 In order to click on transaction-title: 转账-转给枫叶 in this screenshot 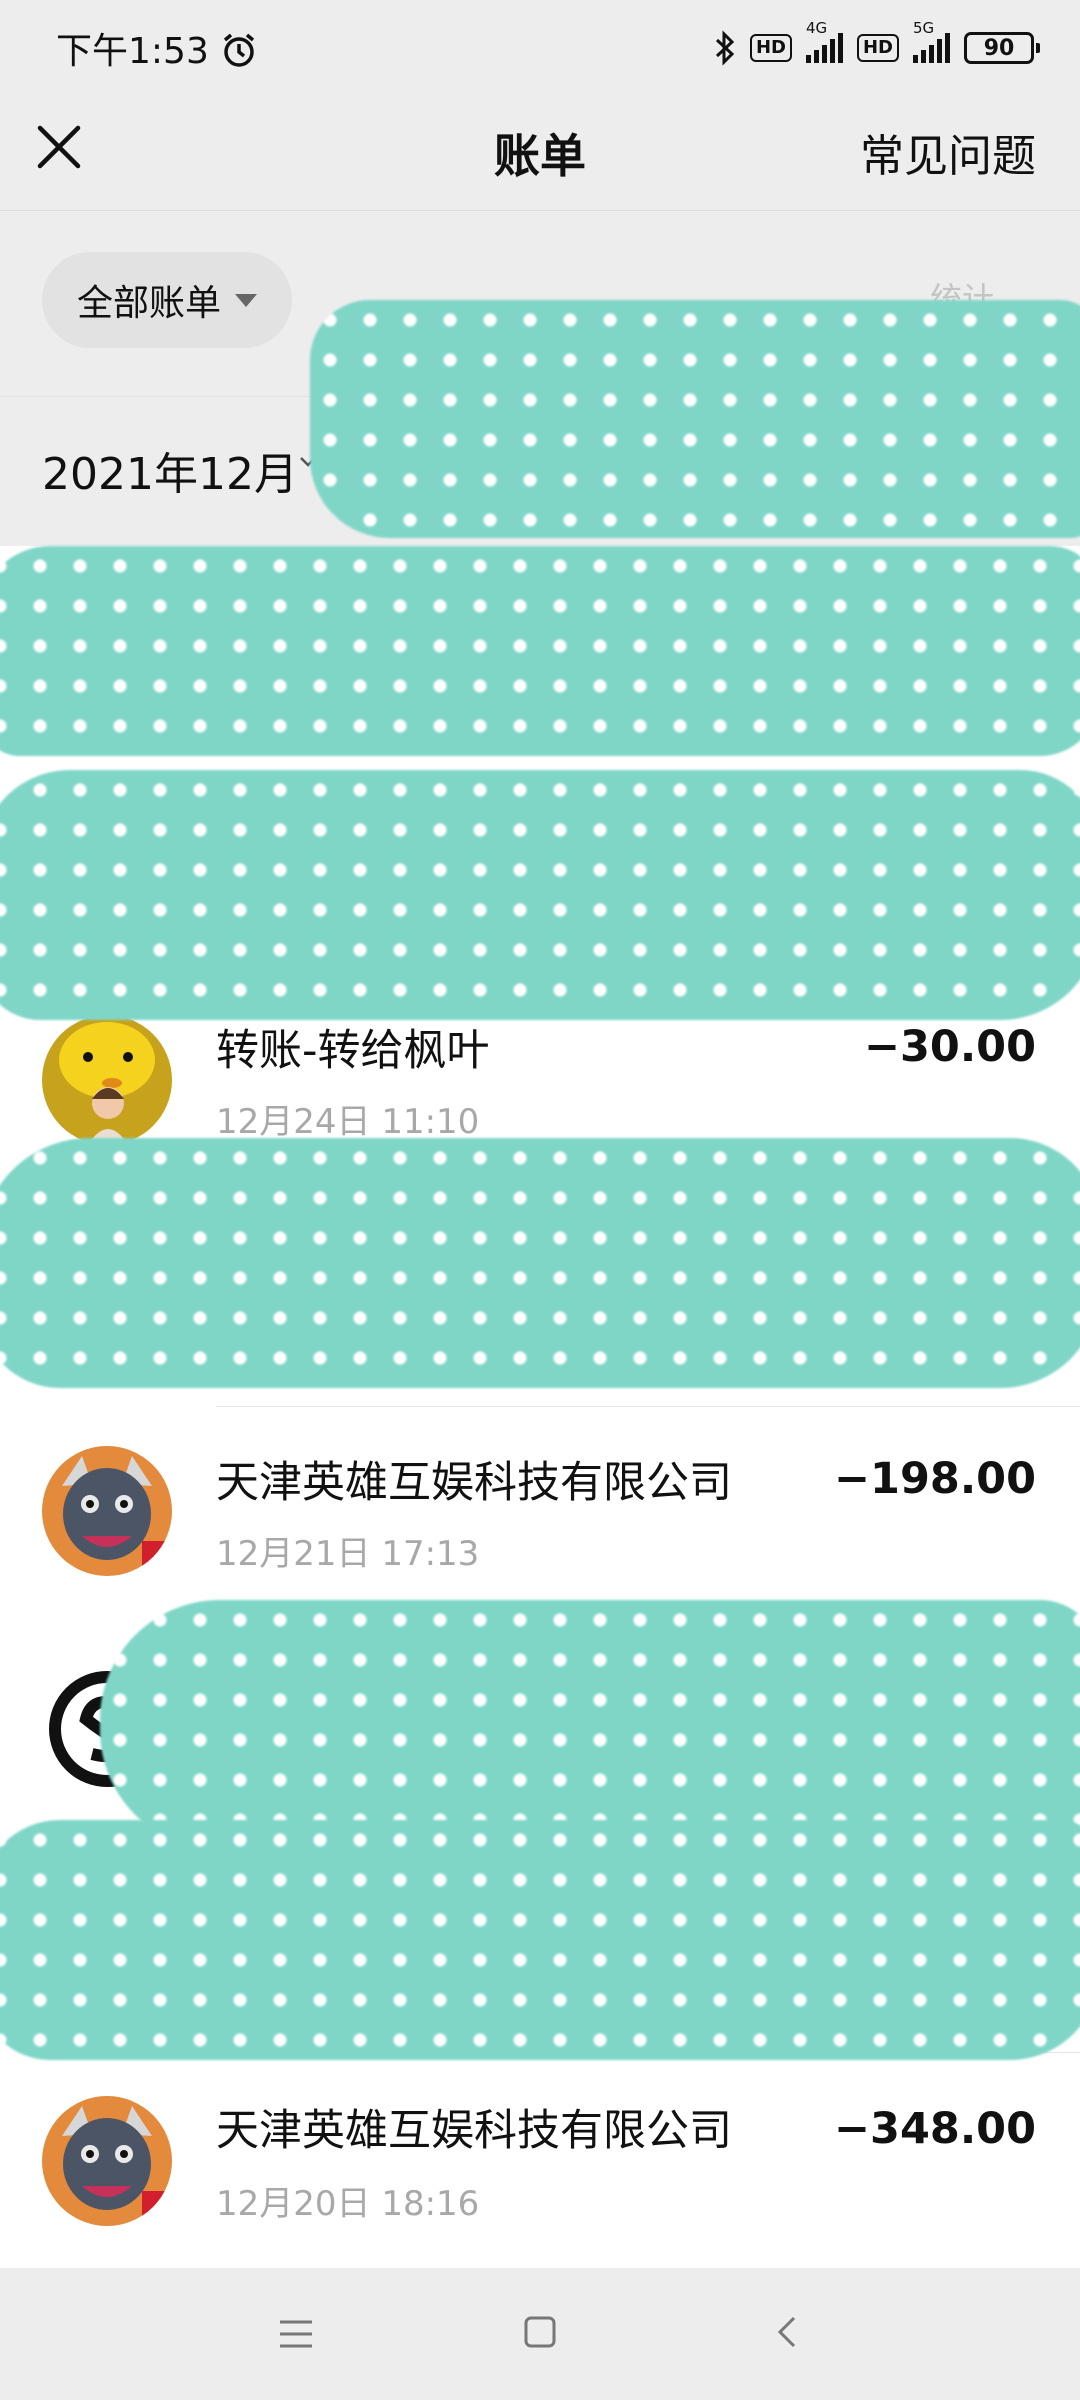, I will do `click(353, 1051)`.